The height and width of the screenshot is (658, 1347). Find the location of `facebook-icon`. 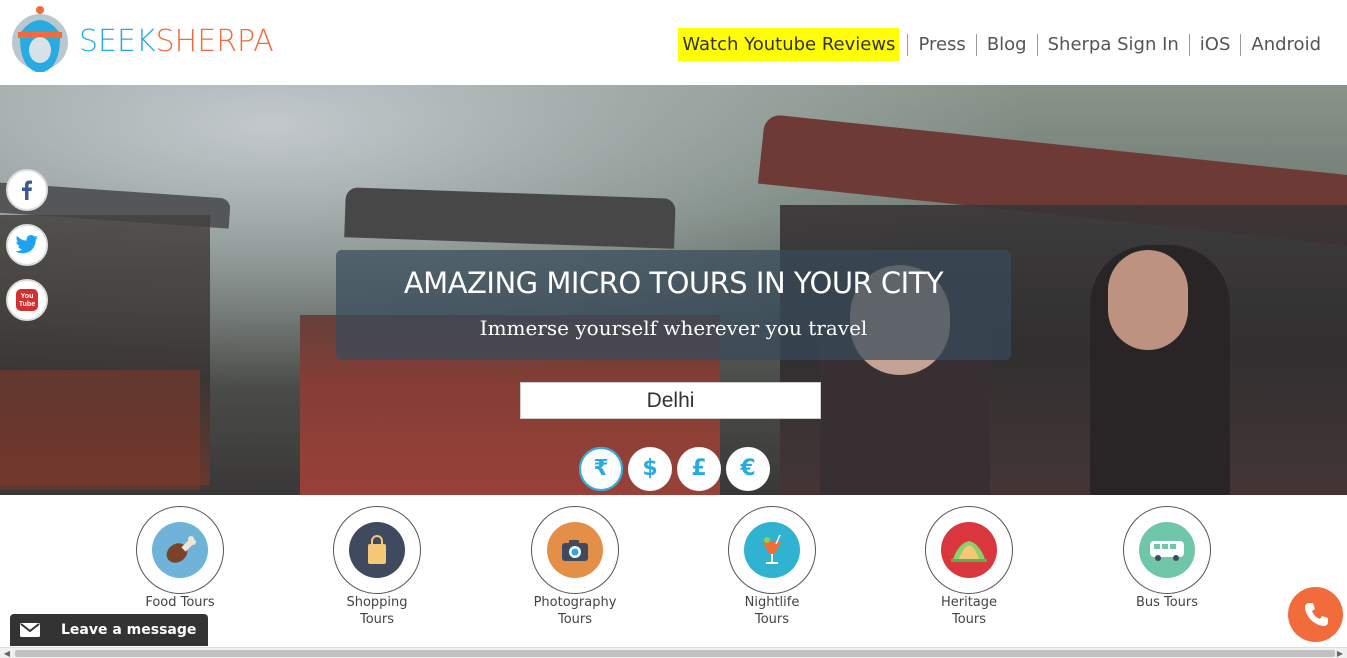

facebook-icon is located at coordinates (27, 190).